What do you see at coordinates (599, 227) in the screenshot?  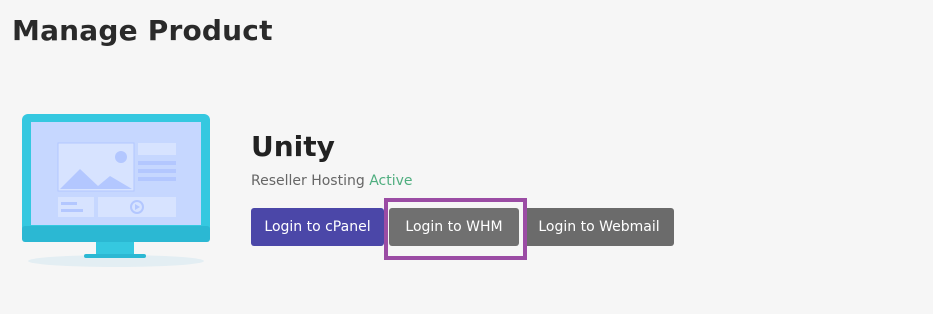 I see `login-webmail-button: Login to Webmail` at bounding box center [599, 227].